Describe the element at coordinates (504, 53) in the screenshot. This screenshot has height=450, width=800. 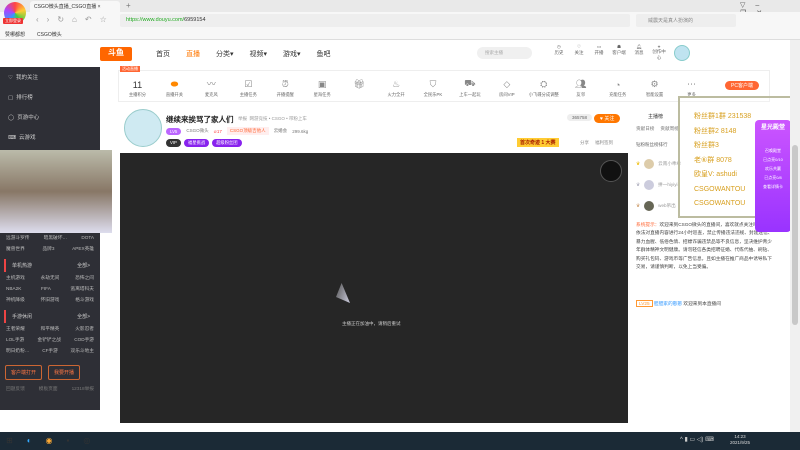
I see `site-search-input: 搜索主播` at that location.